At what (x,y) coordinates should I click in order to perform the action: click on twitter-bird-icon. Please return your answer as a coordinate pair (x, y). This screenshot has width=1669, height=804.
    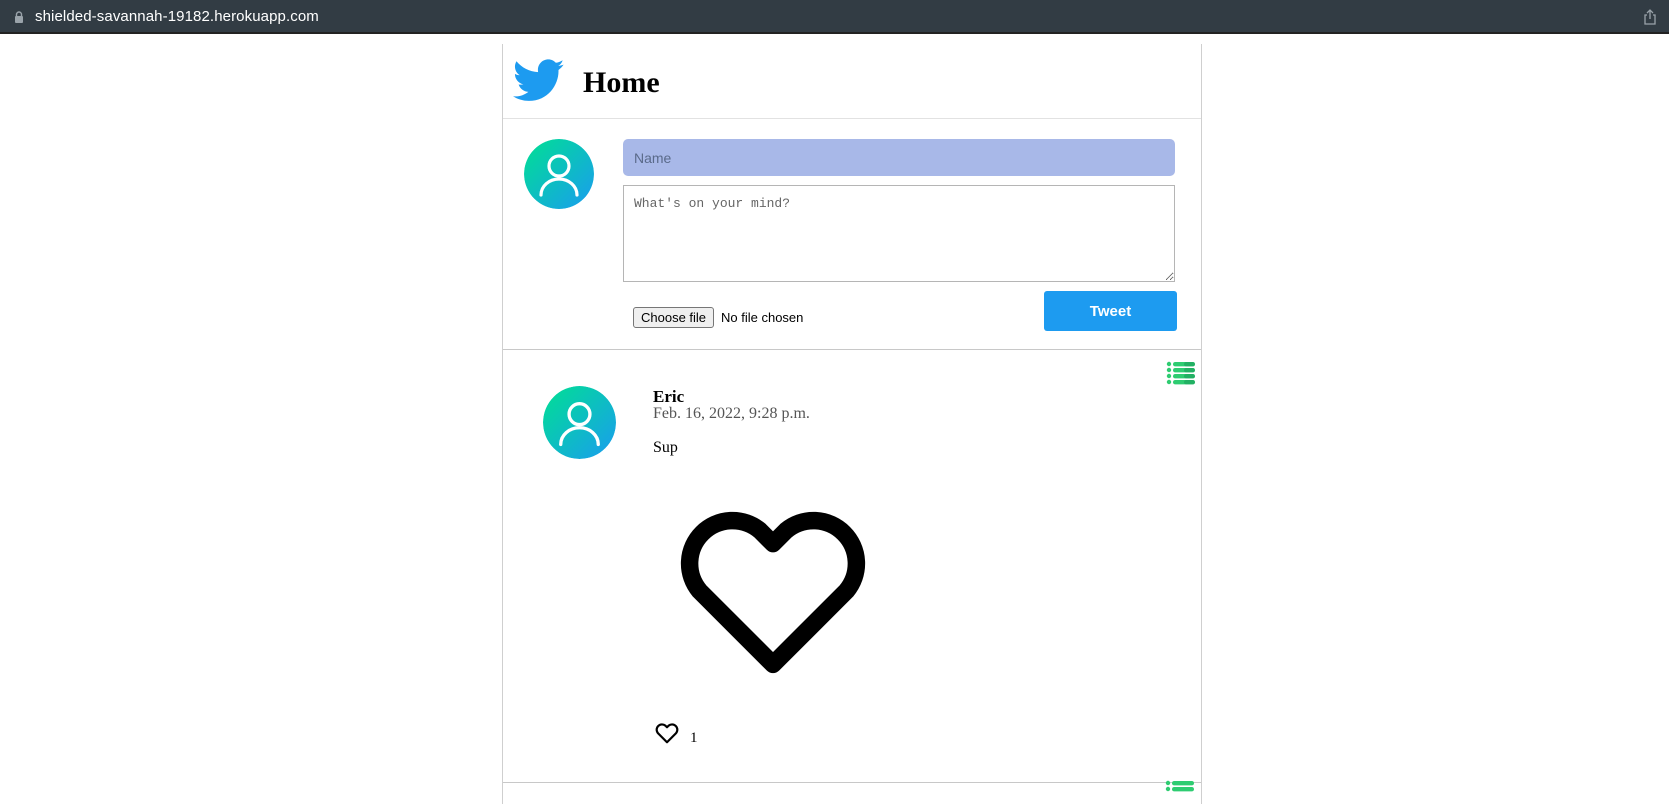
    Looking at the image, I should click on (539, 81).